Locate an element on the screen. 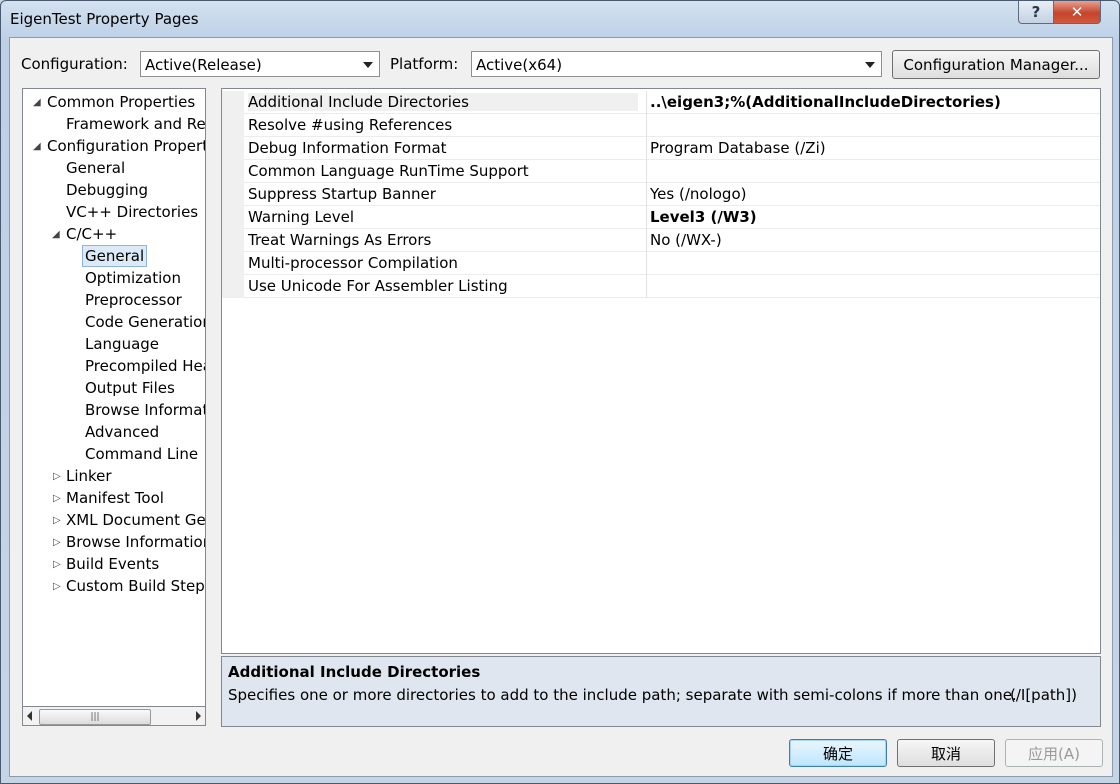 Image resolution: width=1120 pixels, height=784 pixels. tree-item-language: Language is located at coordinates (122, 344).